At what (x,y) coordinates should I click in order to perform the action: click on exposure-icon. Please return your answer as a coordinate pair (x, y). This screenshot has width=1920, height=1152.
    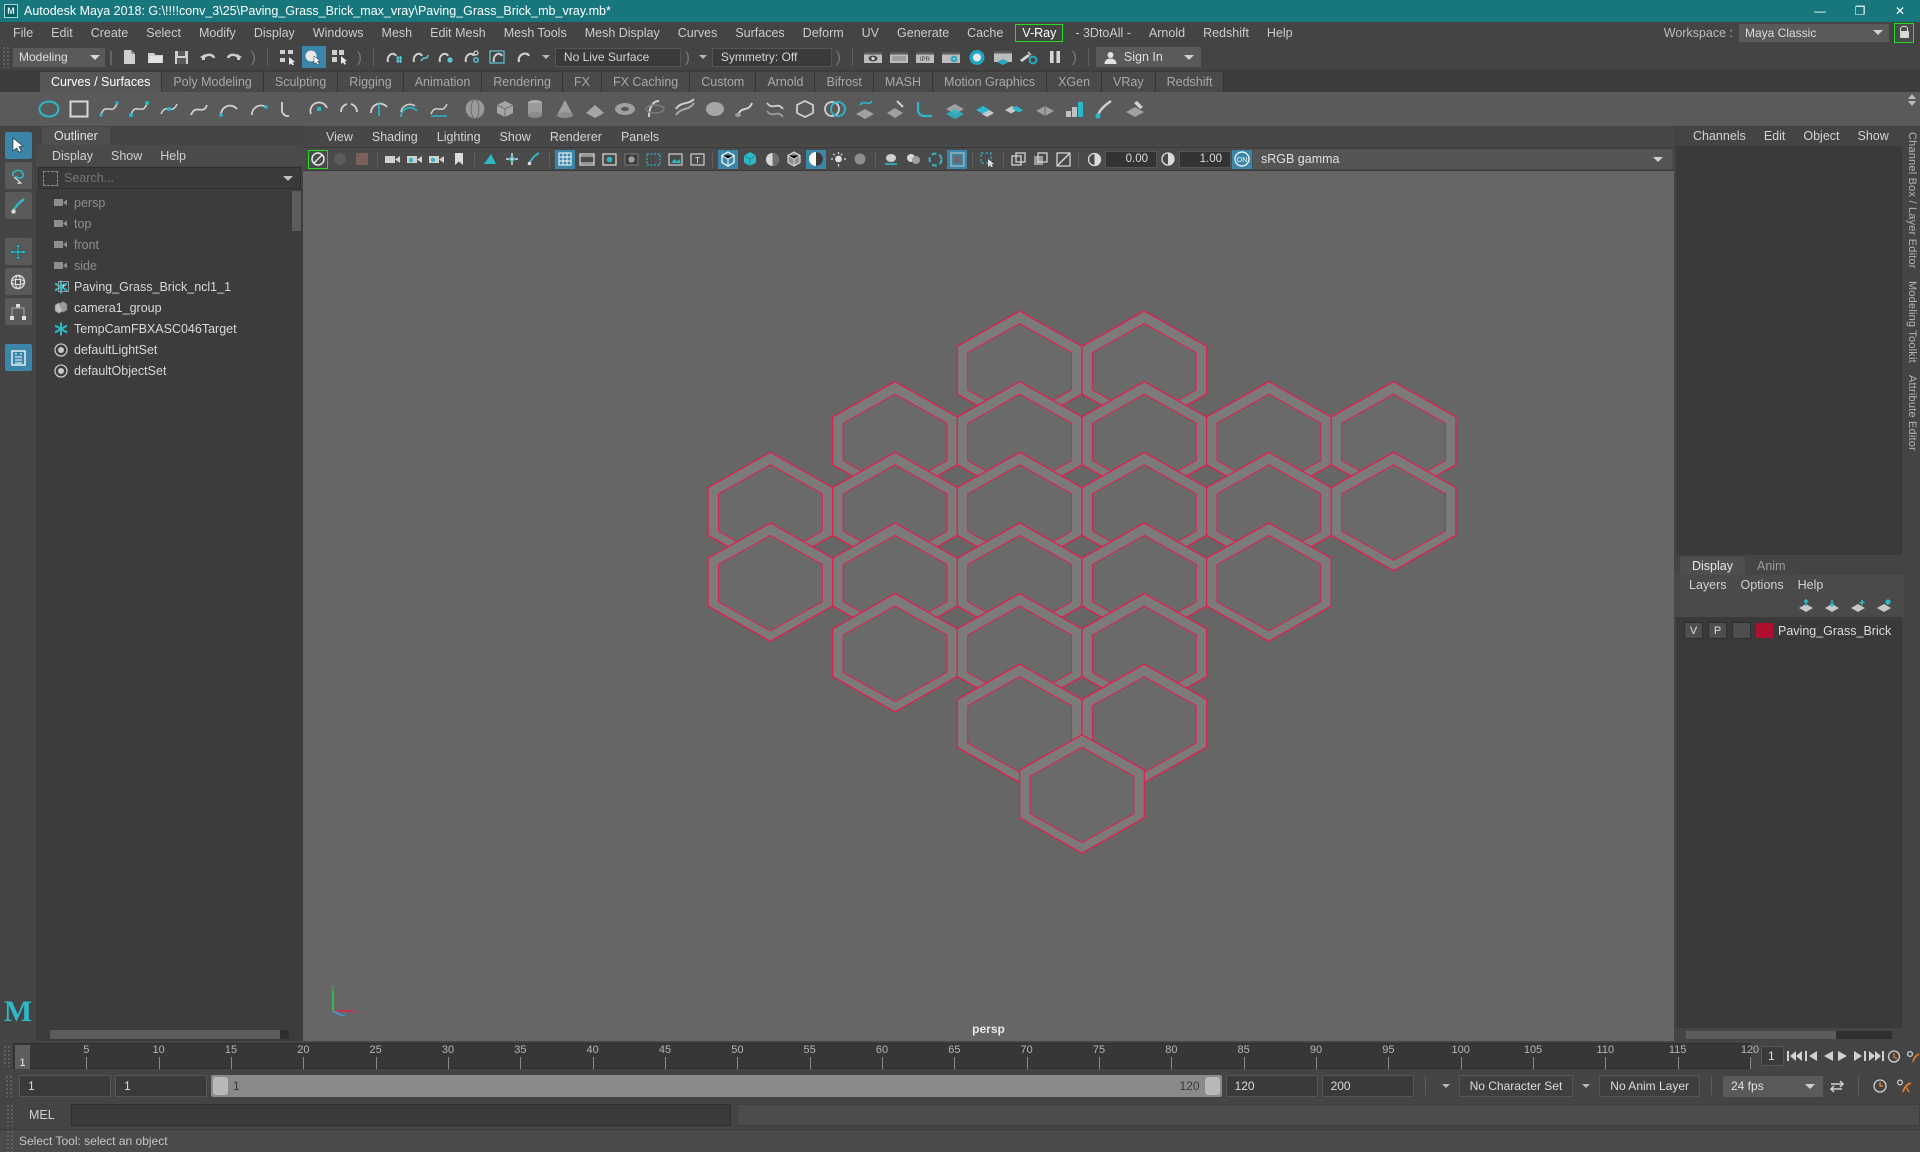
    Looking at the image, I should click on (1094, 159).